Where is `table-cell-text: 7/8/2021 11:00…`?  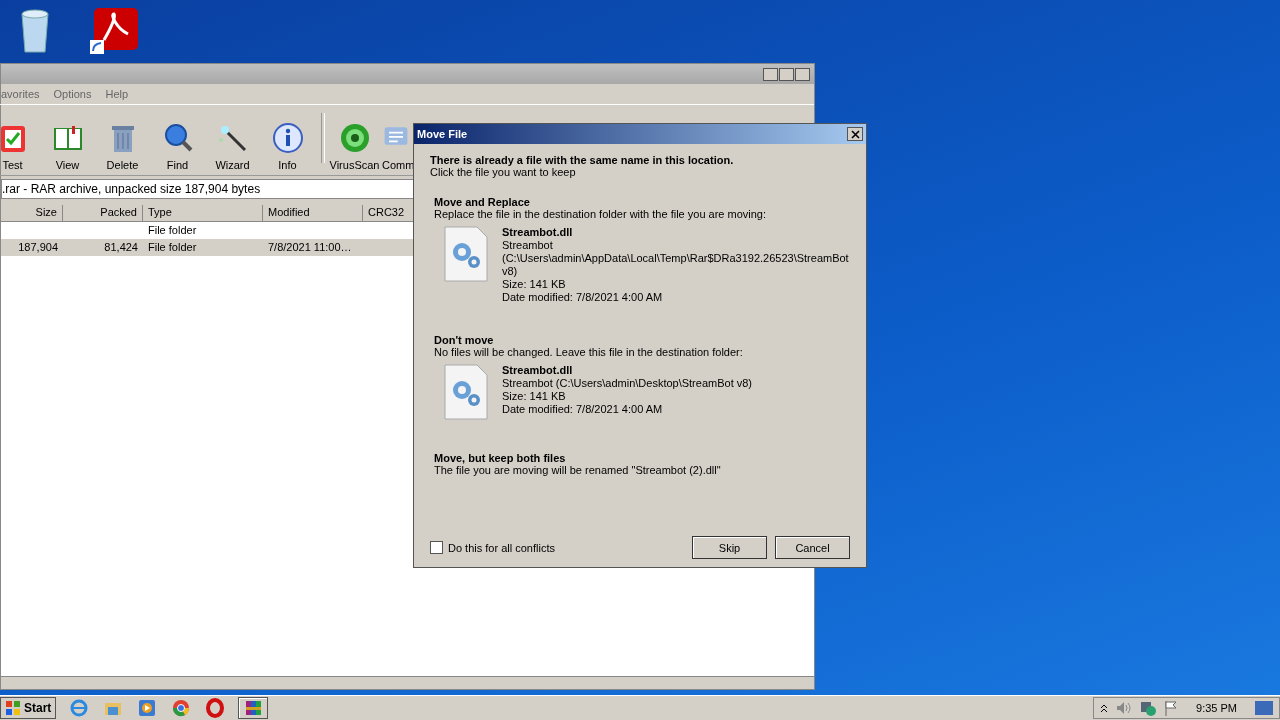 table-cell-text: 7/8/2021 11:00… is located at coordinates (310, 247).